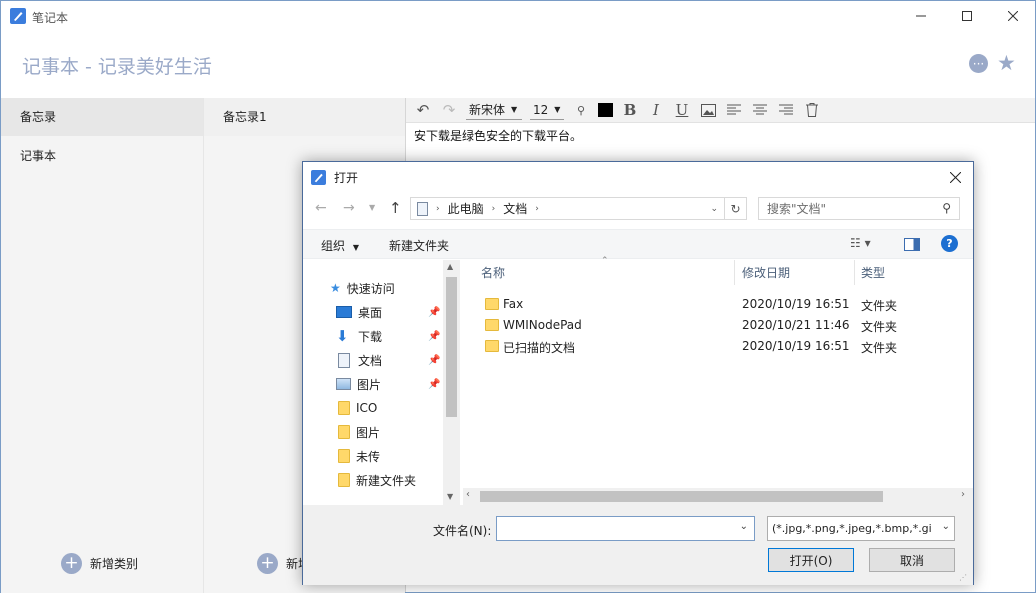 This screenshot has width=1036, height=593. I want to click on underline-icon: U, so click(682, 110).